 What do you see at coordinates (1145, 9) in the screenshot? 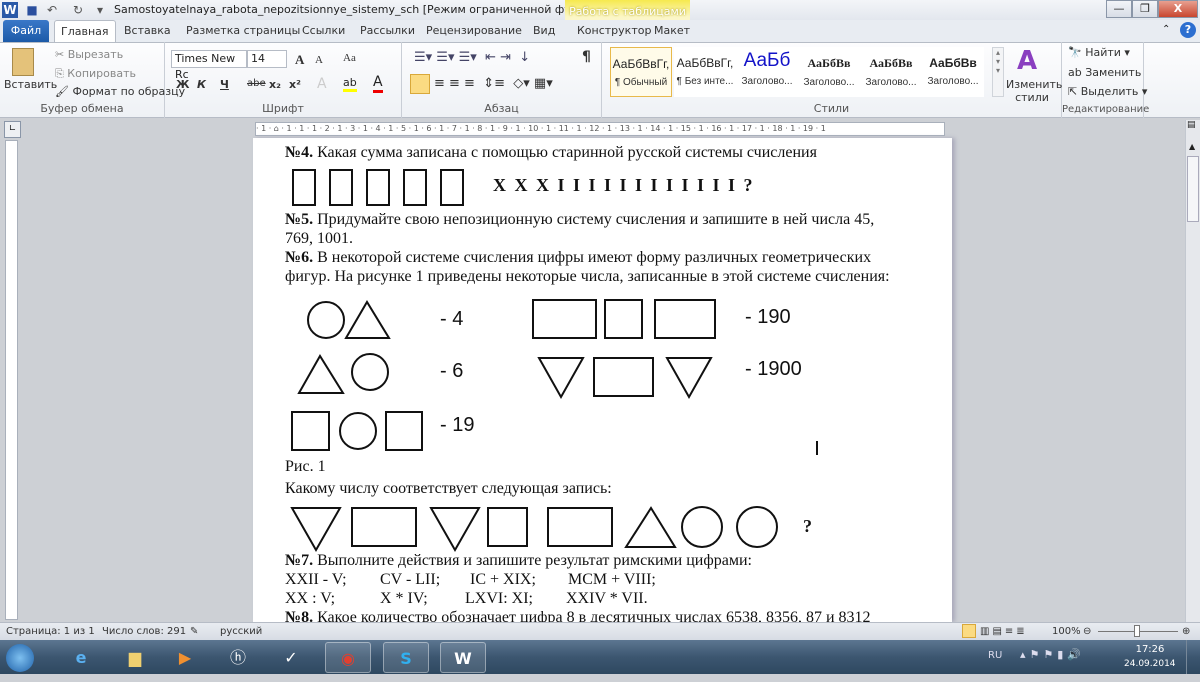
I see `restore-button: ❐` at bounding box center [1145, 9].